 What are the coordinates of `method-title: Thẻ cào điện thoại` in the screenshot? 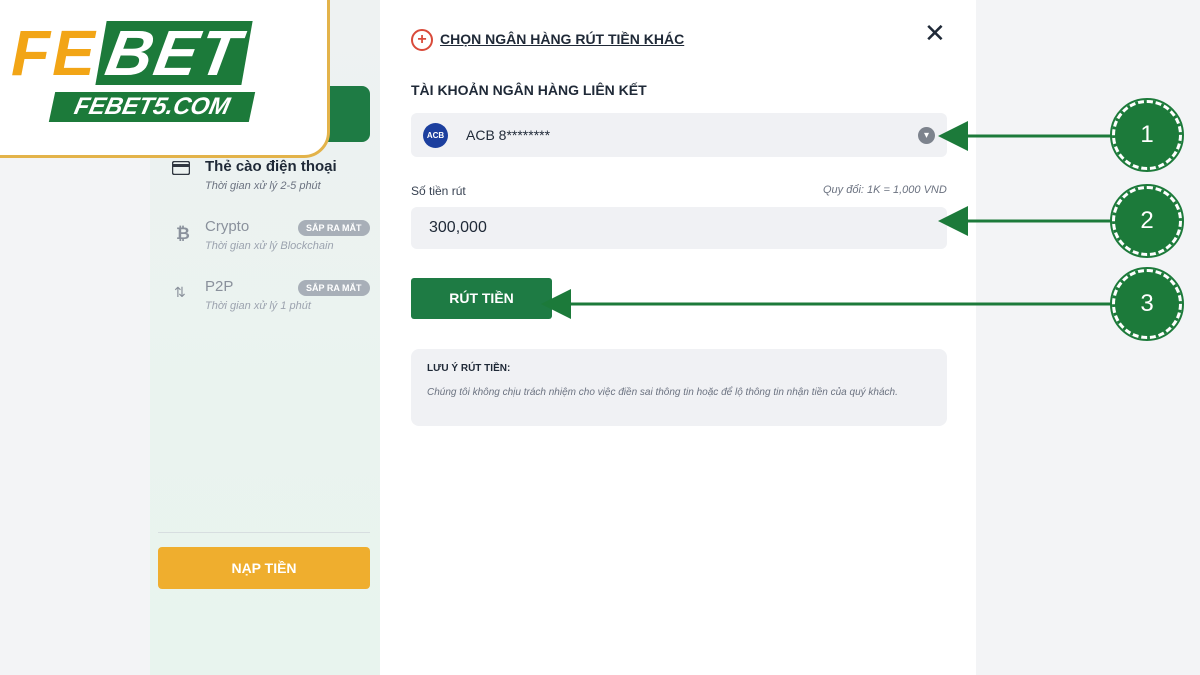 It's located at (271, 166).